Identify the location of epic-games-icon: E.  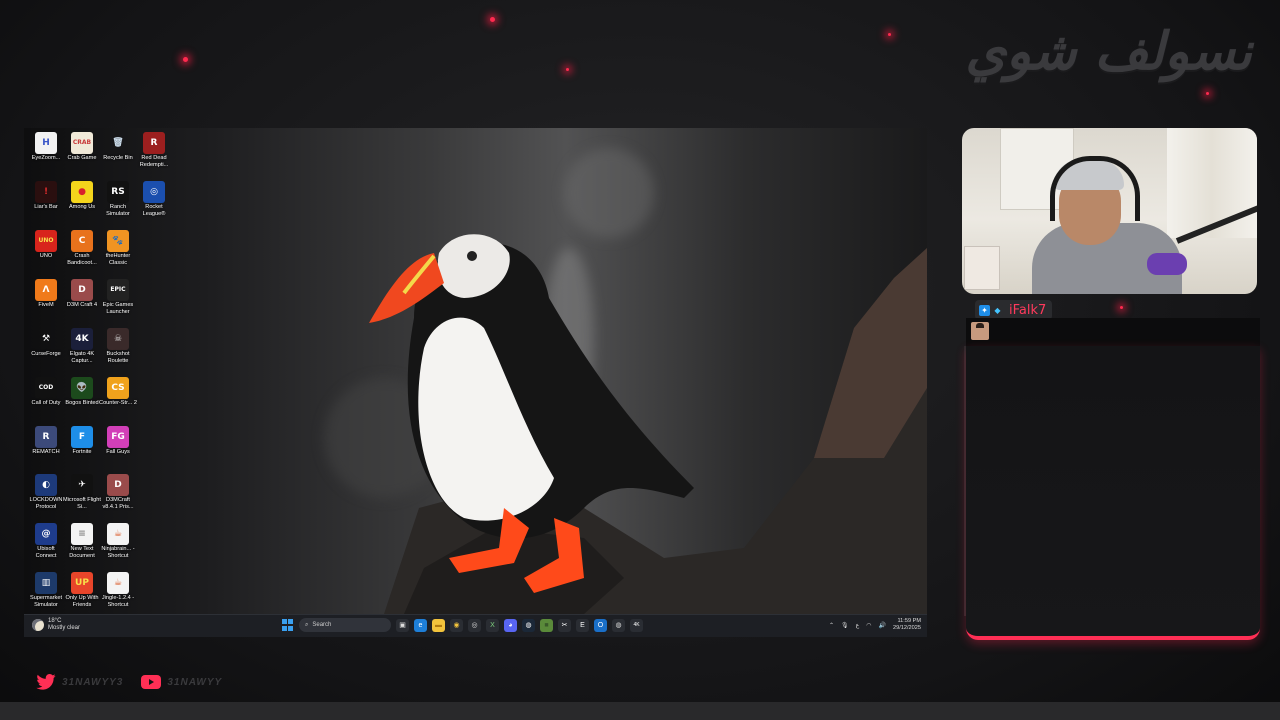
(582, 625).